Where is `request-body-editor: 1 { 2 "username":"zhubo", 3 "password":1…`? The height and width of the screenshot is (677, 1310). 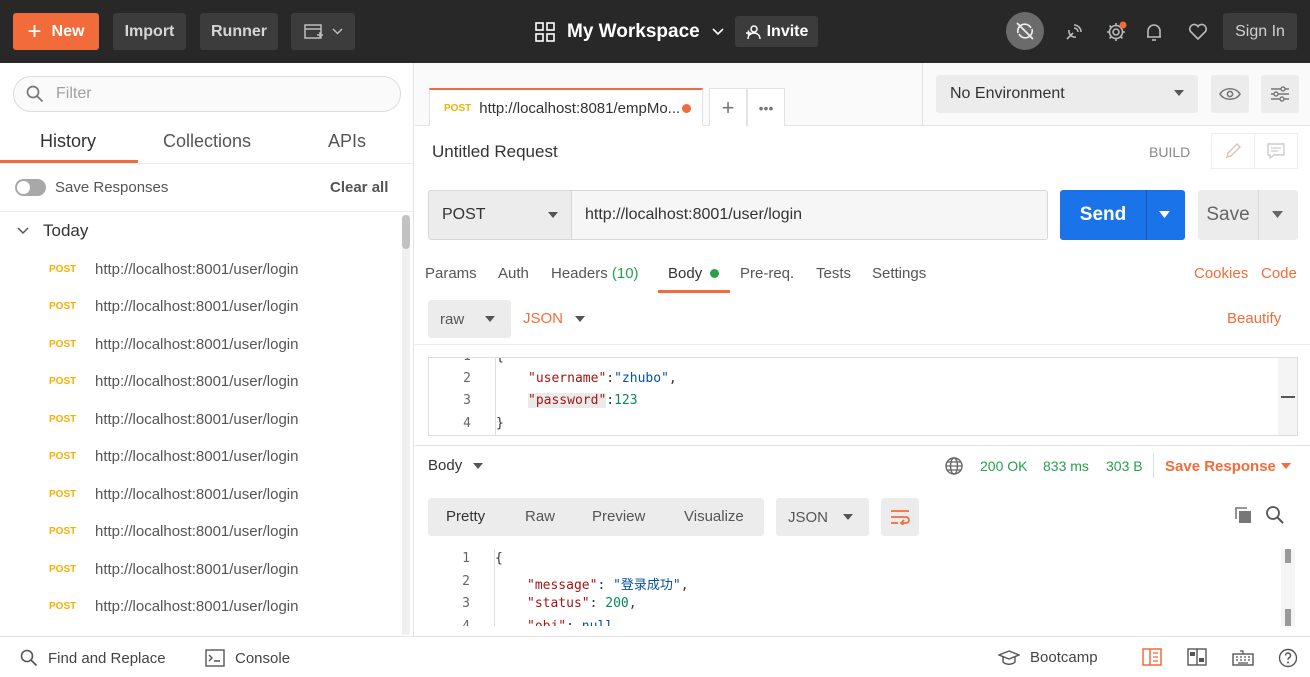 request-body-editor: 1 { 2 "username":"zhubo", 3 "password":1… is located at coordinates (863, 396).